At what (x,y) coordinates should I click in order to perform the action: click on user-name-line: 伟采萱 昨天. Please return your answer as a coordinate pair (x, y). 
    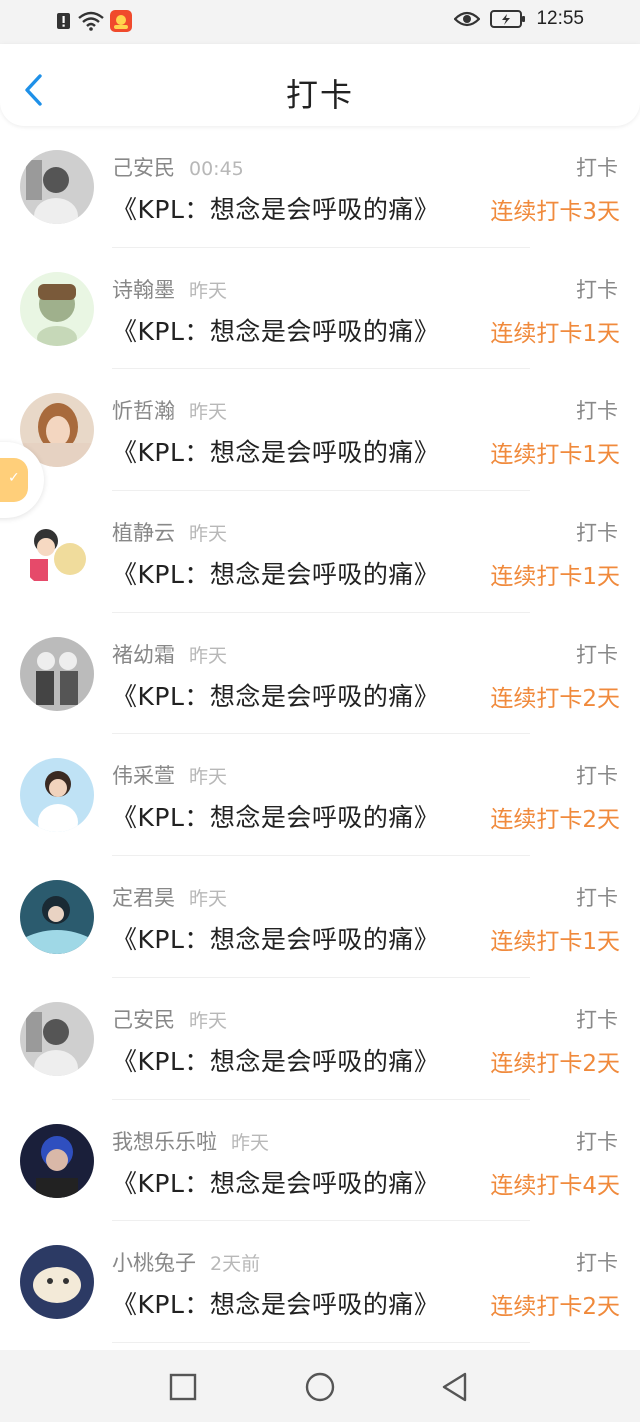
    Looking at the image, I should click on (169, 775).